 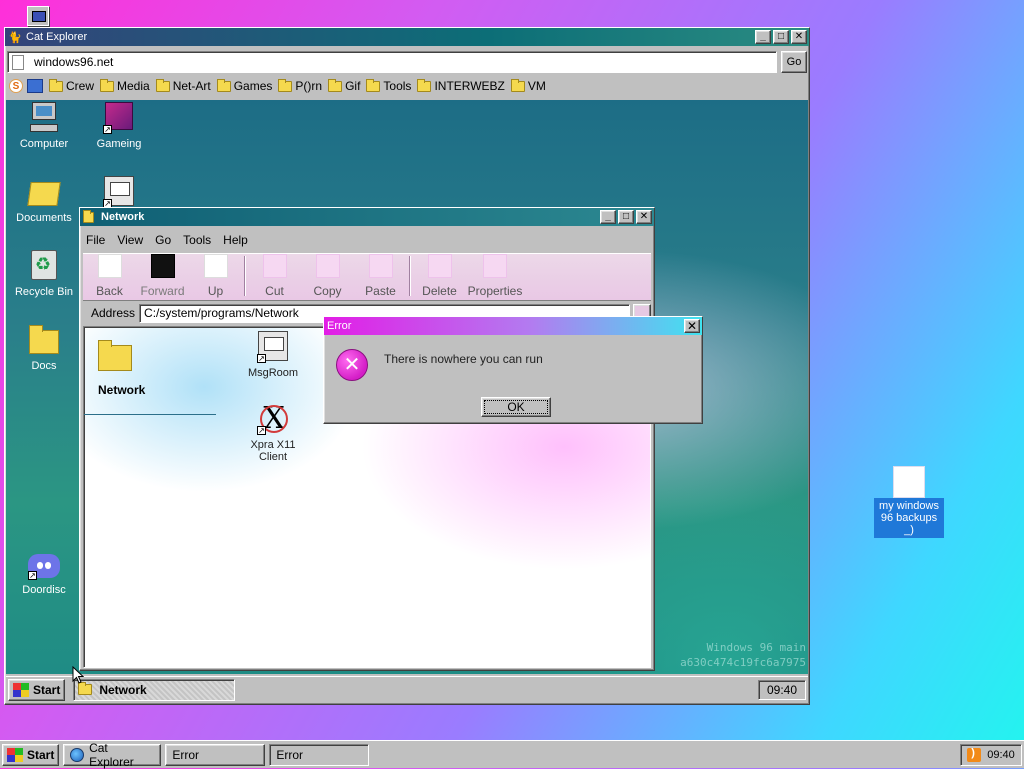 I want to click on x11-icon: X ↗, so click(x=273, y=419).